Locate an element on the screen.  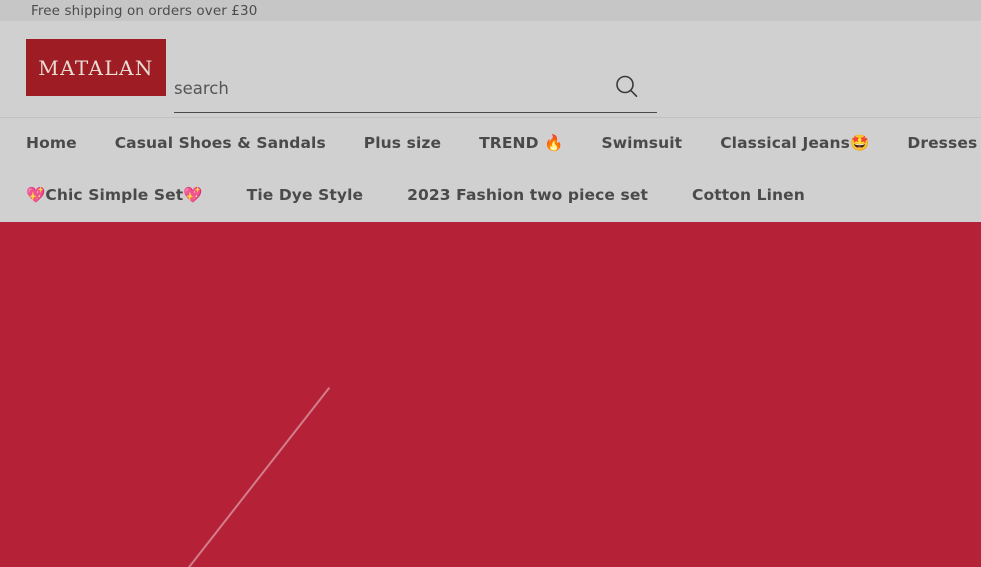
nav-item-plus-size: Plus size is located at coordinates (402, 144).